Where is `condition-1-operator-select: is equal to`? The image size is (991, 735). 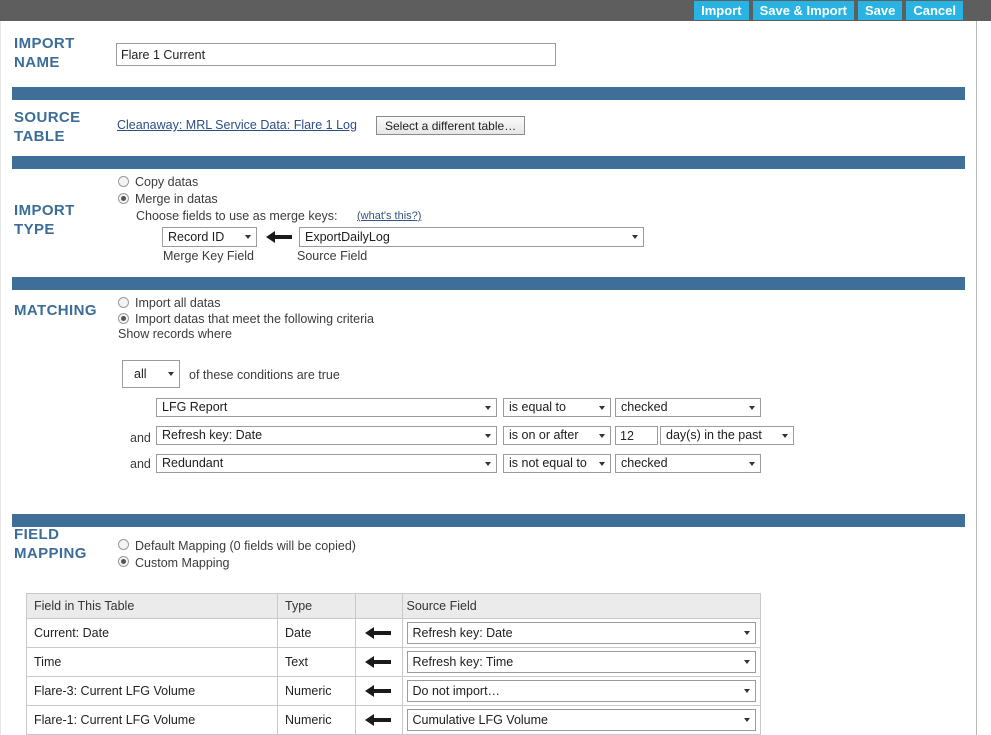
condition-1-operator-select: is equal to is located at coordinates (557, 407).